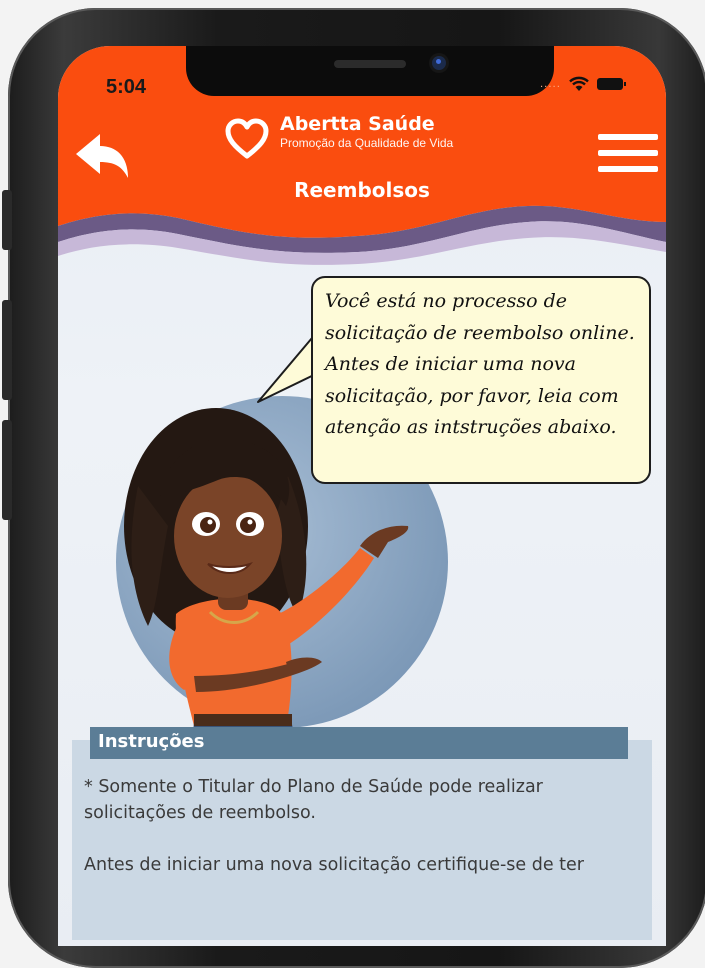 This screenshot has height=968, width=705. I want to click on speech-line: solicitação de reembolso online., so click(480, 332).